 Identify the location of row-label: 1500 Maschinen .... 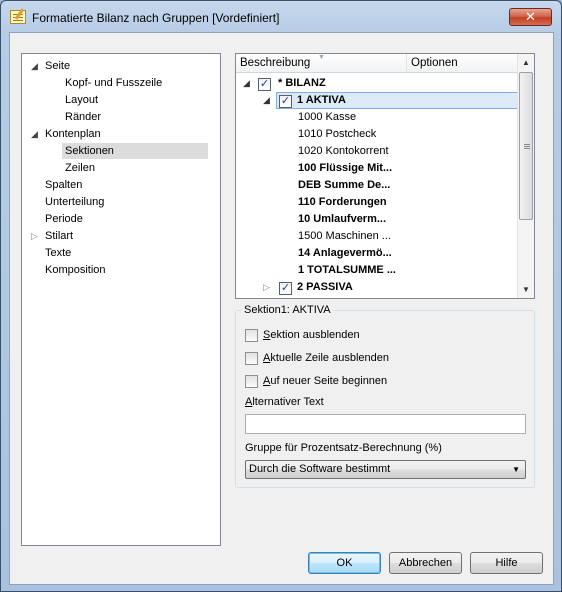
(344, 236).